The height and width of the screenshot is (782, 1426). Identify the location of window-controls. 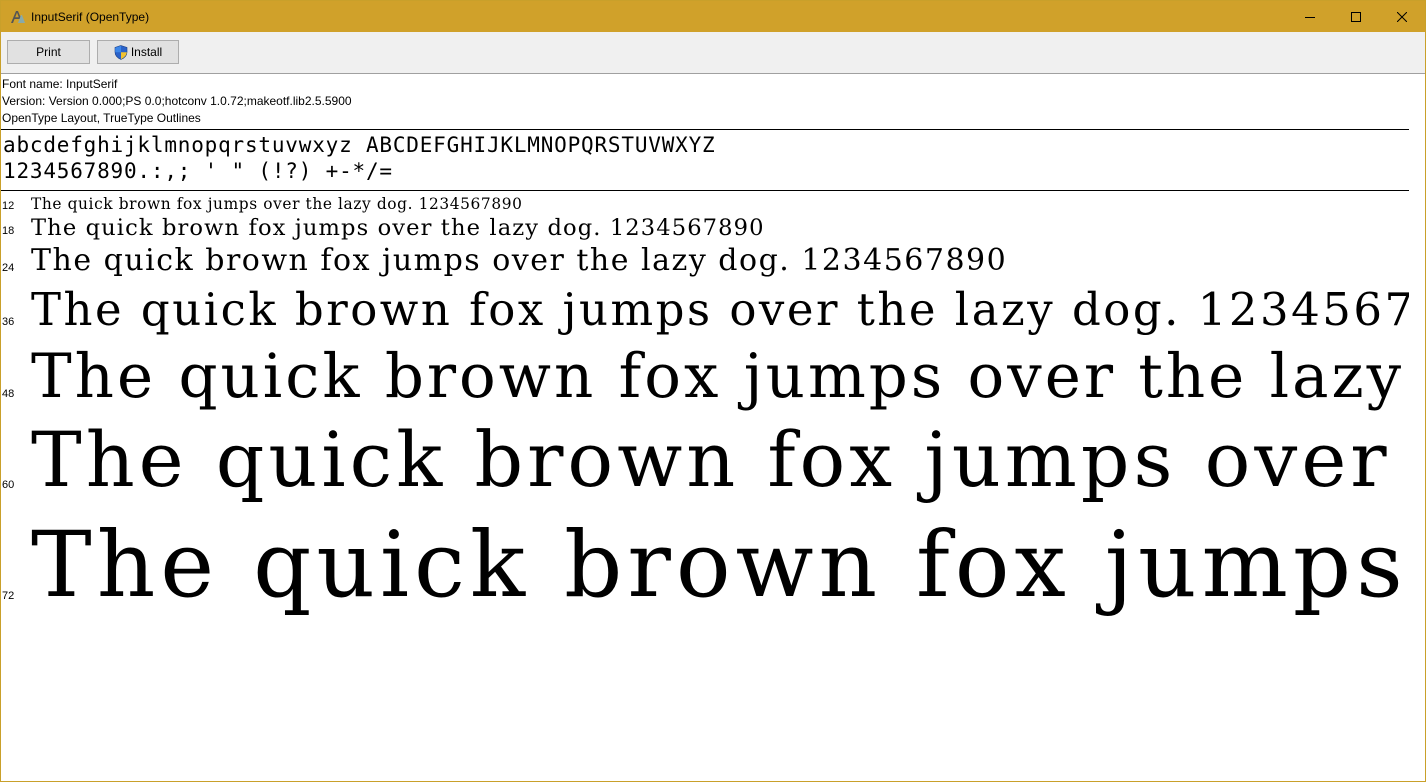
(1356, 16).